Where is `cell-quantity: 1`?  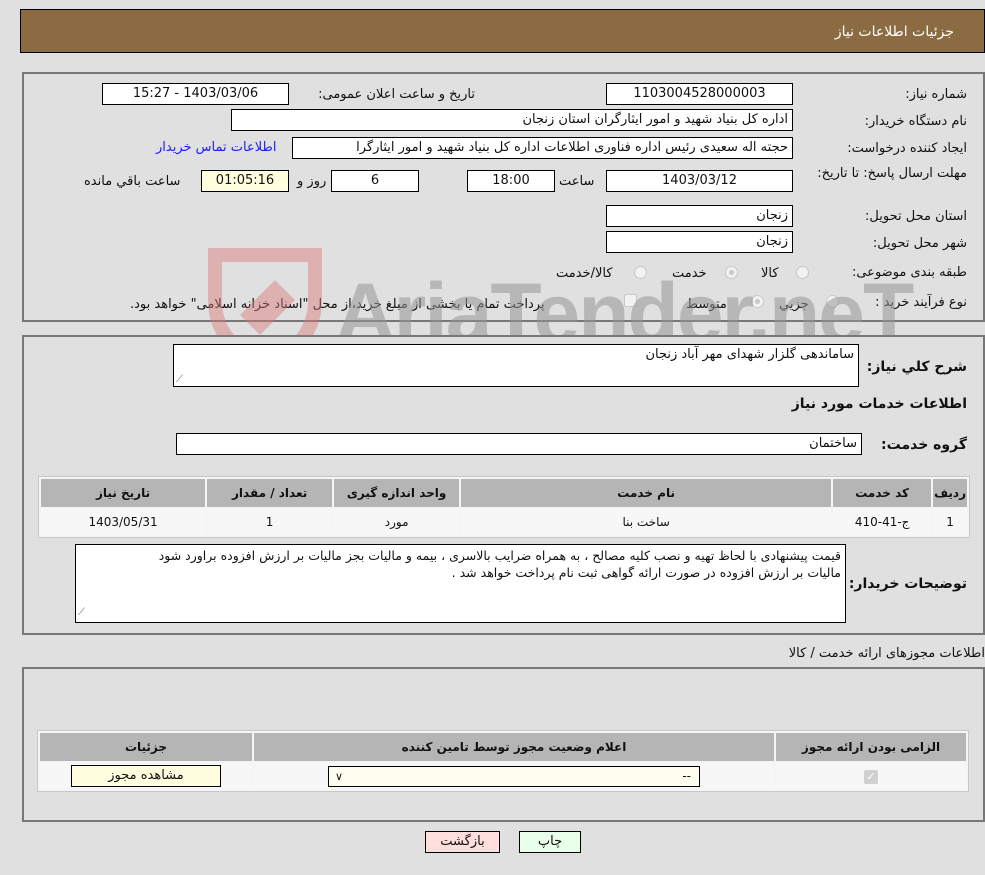 cell-quantity: 1 is located at coordinates (270, 522).